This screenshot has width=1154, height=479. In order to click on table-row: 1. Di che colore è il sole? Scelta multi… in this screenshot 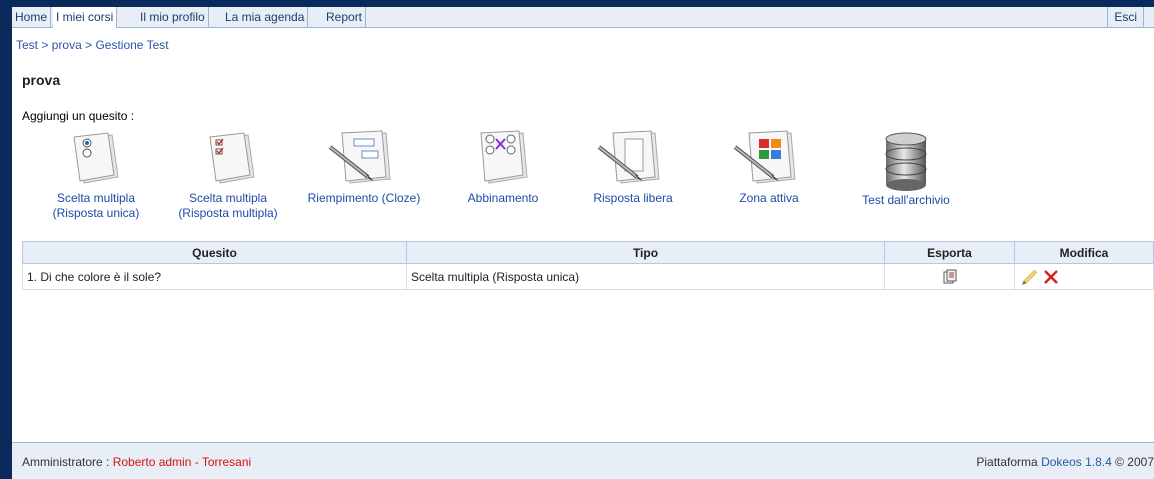, I will do `click(588, 276)`.